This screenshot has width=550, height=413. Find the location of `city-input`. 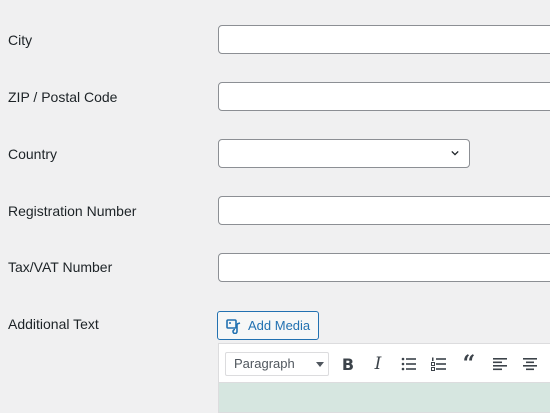

city-input is located at coordinates (384, 39).